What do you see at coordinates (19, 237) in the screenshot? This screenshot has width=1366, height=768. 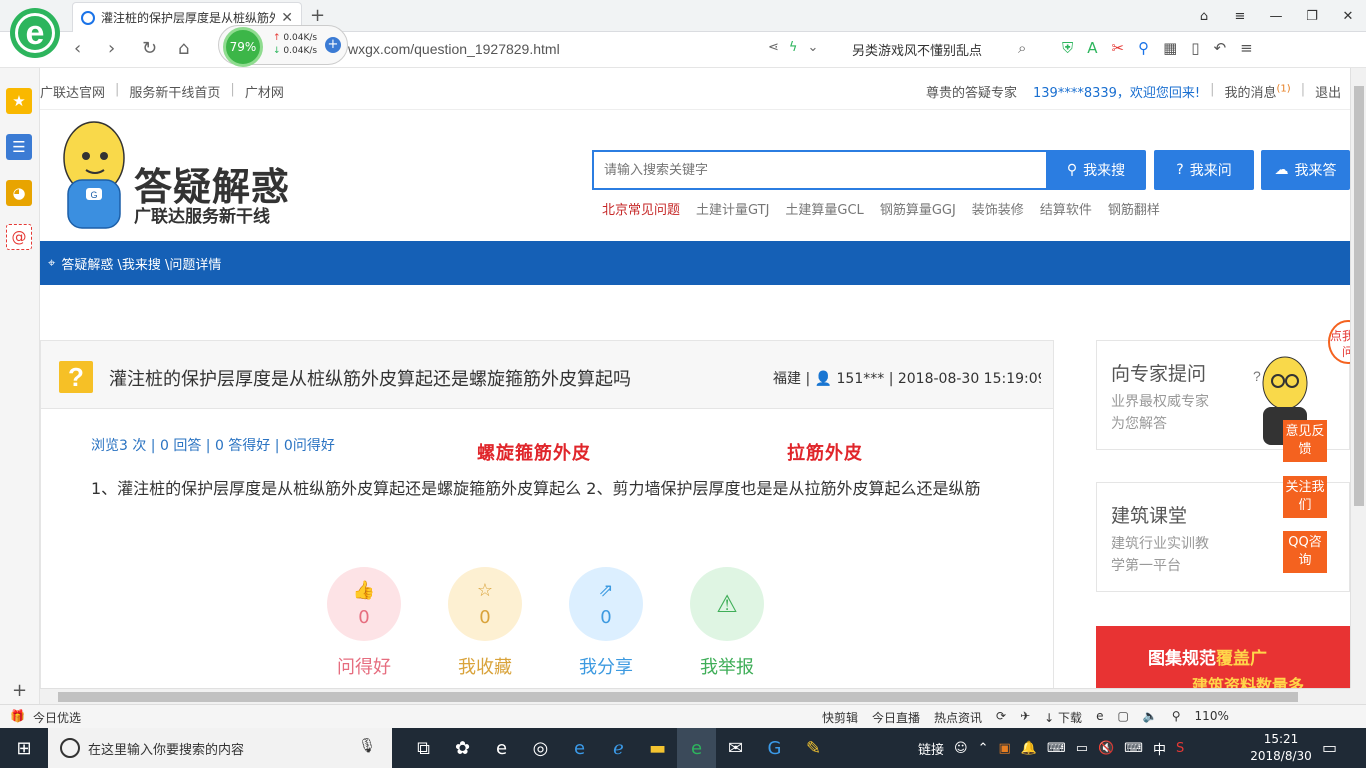 I see `mail-icon: @` at bounding box center [19, 237].